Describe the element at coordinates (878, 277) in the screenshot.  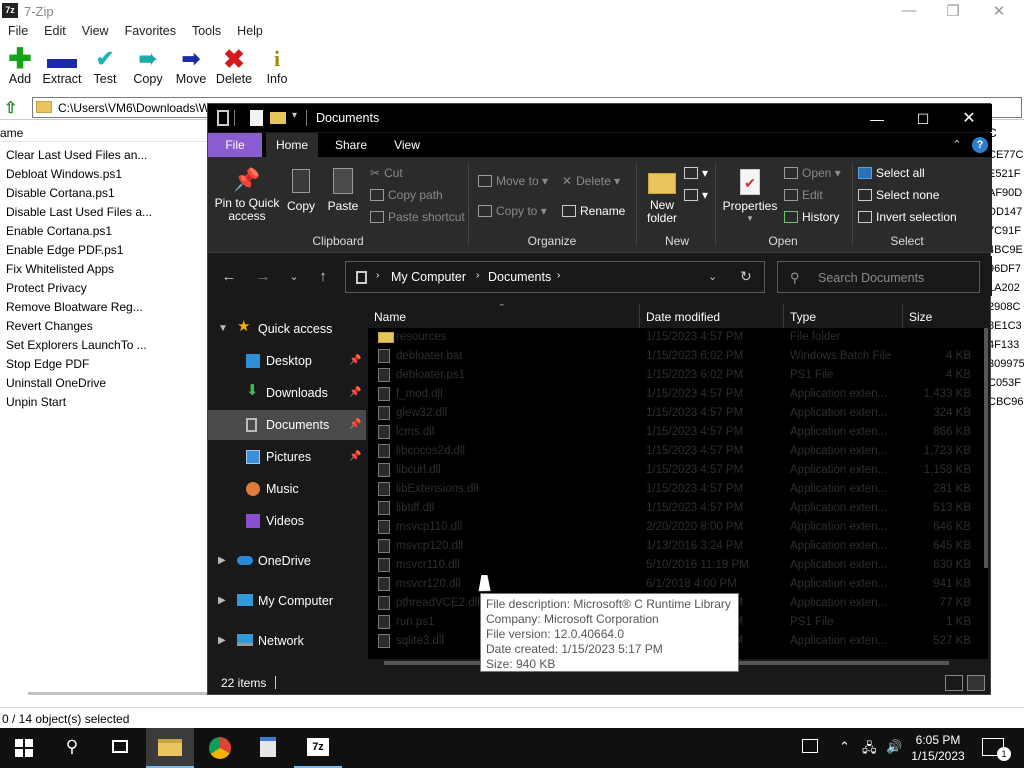
I see `search-input: ⚲ Search Documents` at that location.